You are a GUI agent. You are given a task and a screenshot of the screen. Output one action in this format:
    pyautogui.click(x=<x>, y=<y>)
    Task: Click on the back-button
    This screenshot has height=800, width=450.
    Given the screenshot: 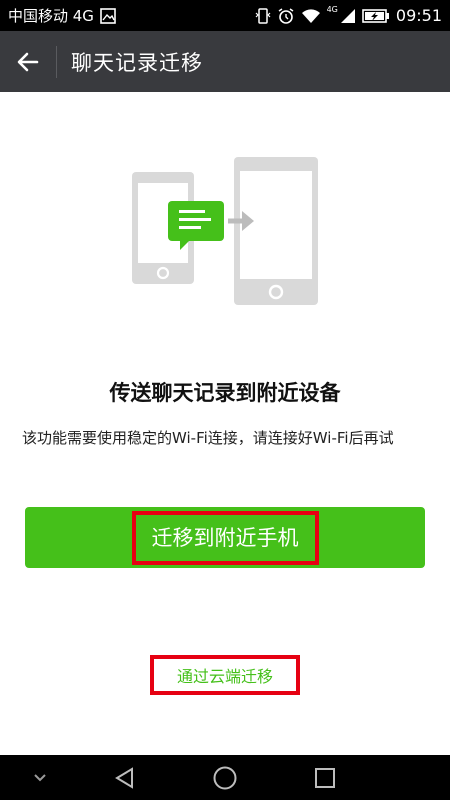 What is the action you would take?
    pyautogui.click(x=28, y=61)
    